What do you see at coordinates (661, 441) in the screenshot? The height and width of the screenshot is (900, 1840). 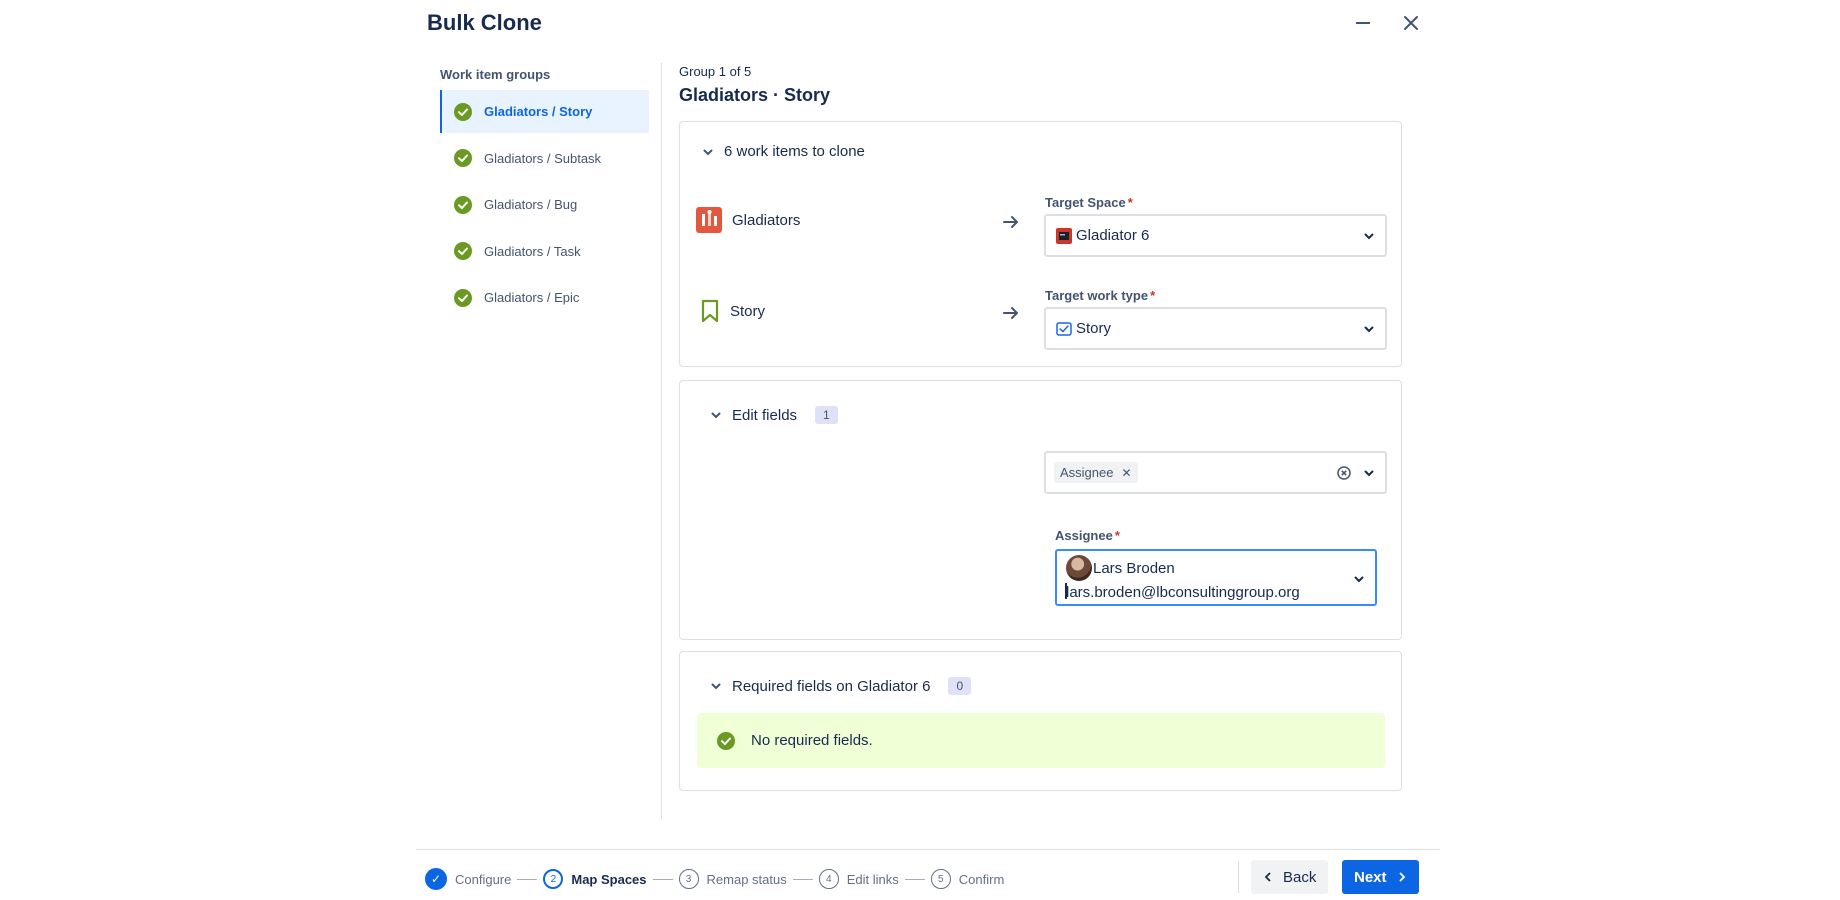 I see `column-divider` at bounding box center [661, 441].